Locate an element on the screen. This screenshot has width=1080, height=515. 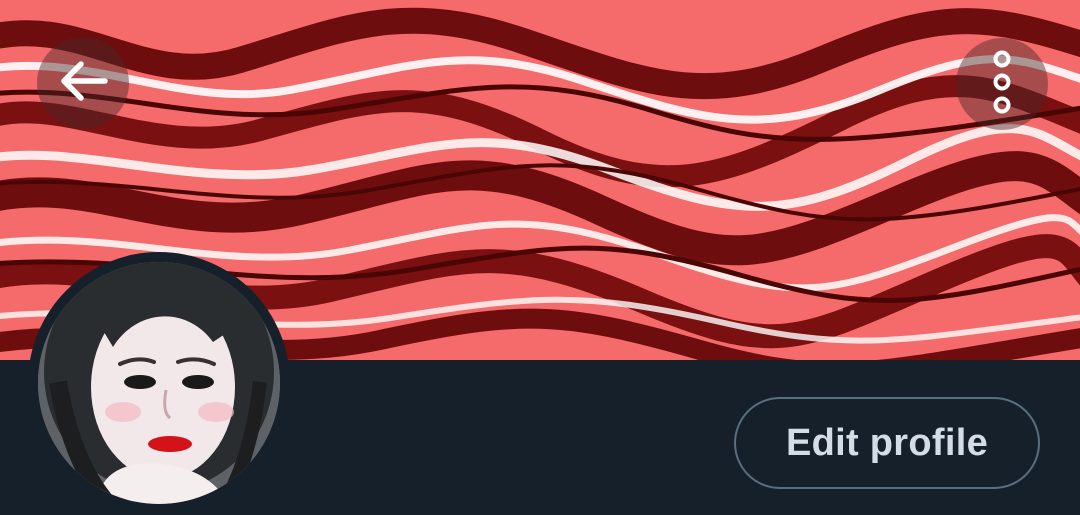
more-vertical-icon is located at coordinates (1002, 84).